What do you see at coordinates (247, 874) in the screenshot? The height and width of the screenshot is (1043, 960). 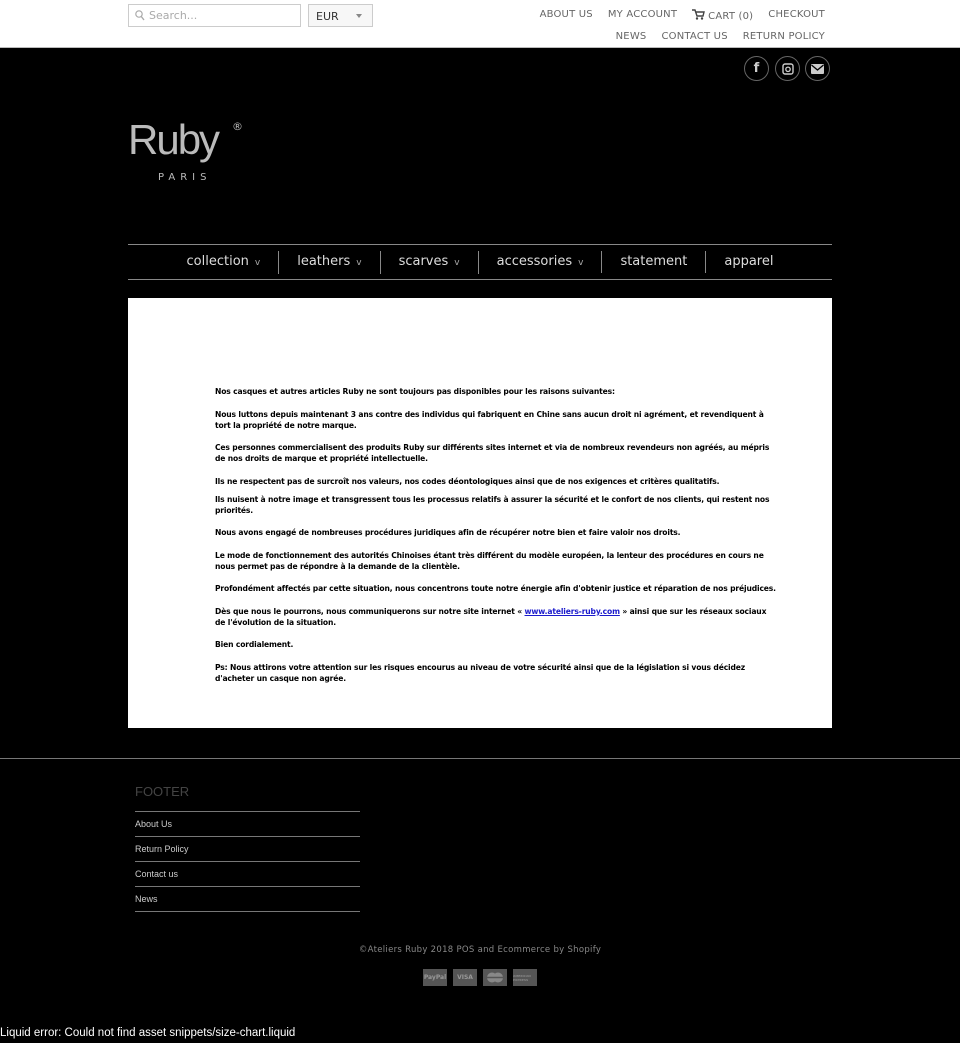 I see `footer-link-contact-us: Contact us` at bounding box center [247, 874].